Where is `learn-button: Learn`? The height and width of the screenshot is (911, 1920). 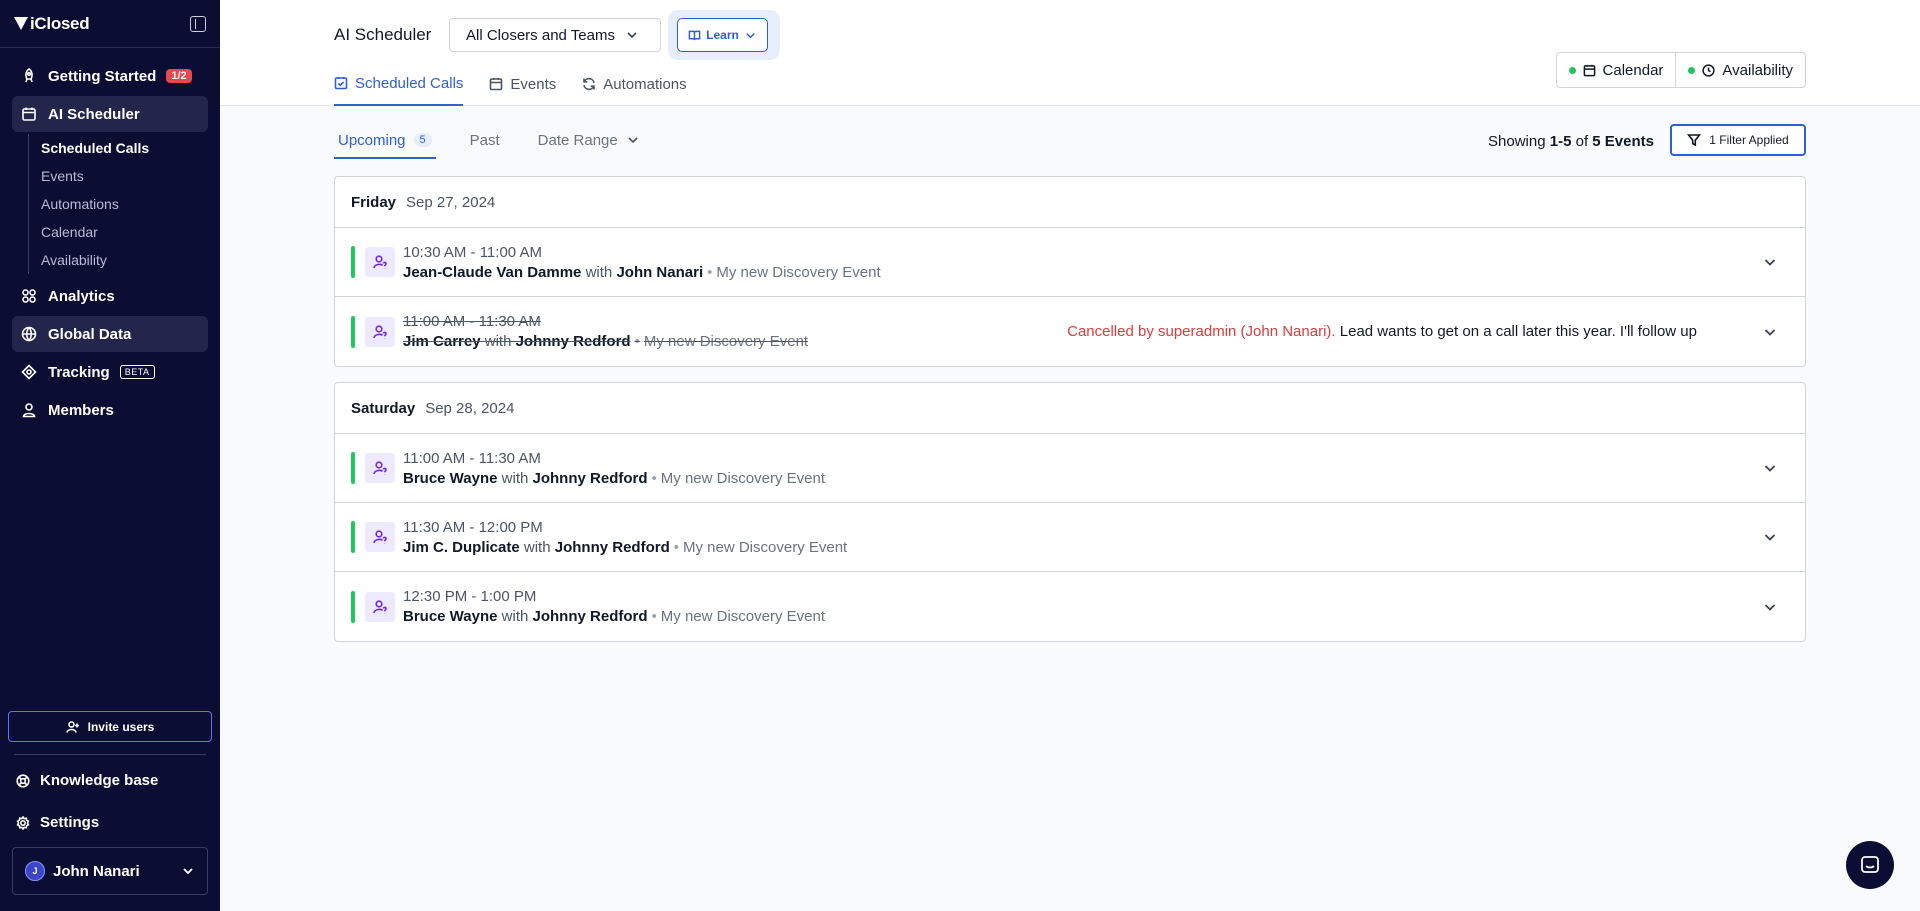
learn-button: Learn is located at coordinates (722, 35).